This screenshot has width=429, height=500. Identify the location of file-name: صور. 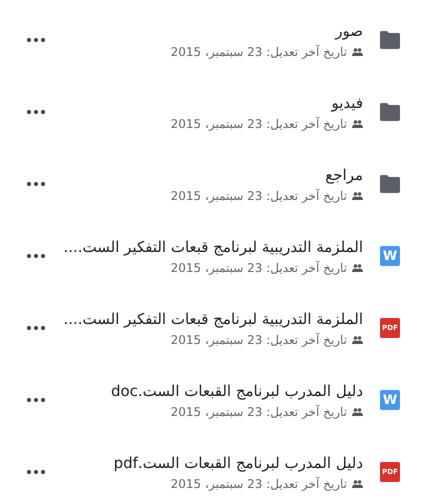
(349, 31).